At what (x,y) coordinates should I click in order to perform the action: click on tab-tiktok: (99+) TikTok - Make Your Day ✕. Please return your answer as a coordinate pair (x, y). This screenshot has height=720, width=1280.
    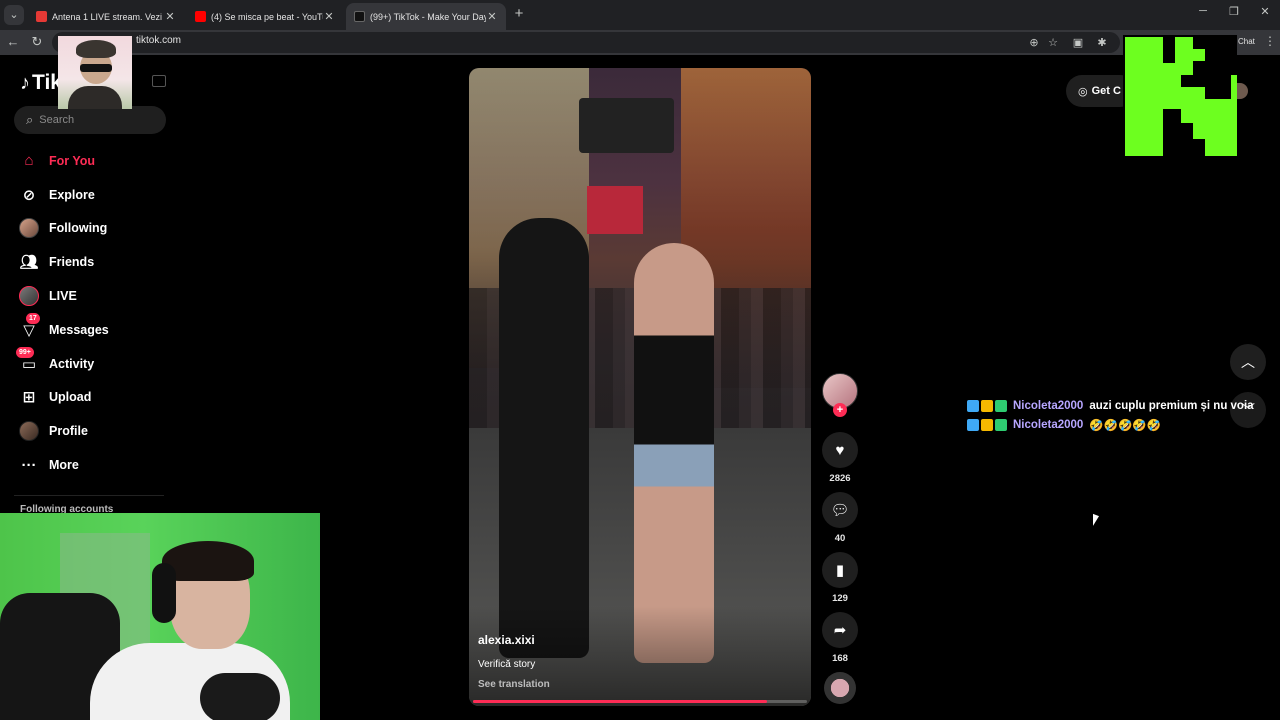
    Looking at the image, I should click on (426, 16).